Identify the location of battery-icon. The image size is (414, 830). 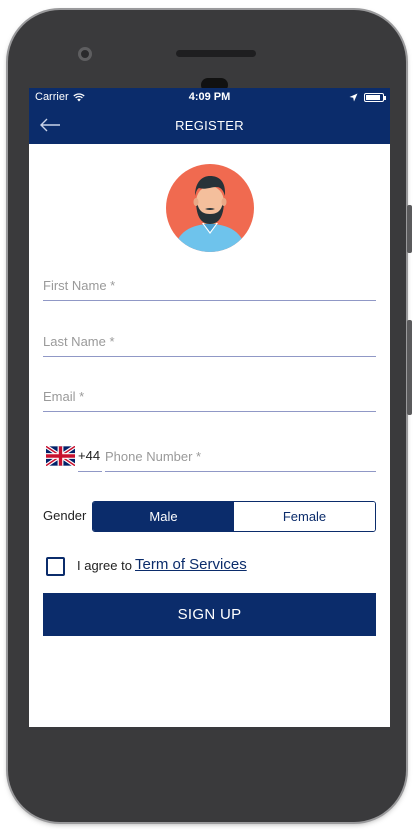
(375, 97).